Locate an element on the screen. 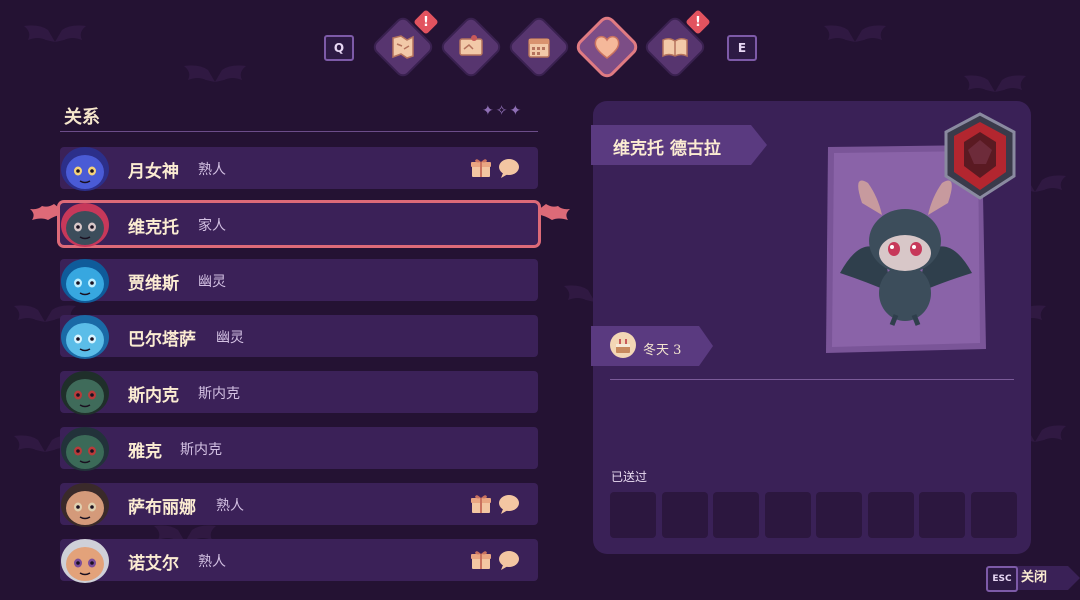  relation-row: 雅克 斯内克 is located at coordinates (299, 449).